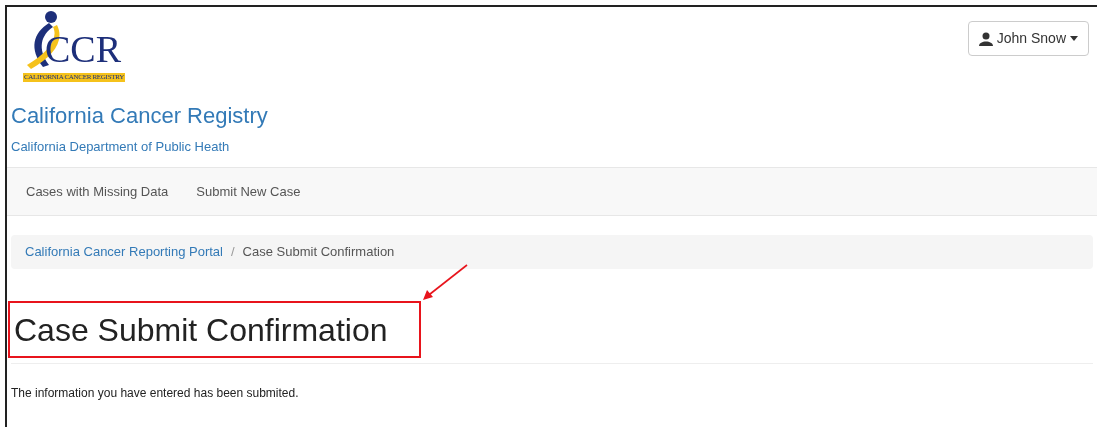  What do you see at coordinates (124, 252) in the screenshot?
I see `breadcrumb-link: California Cancer Reporting Portal` at bounding box center [124, 252].